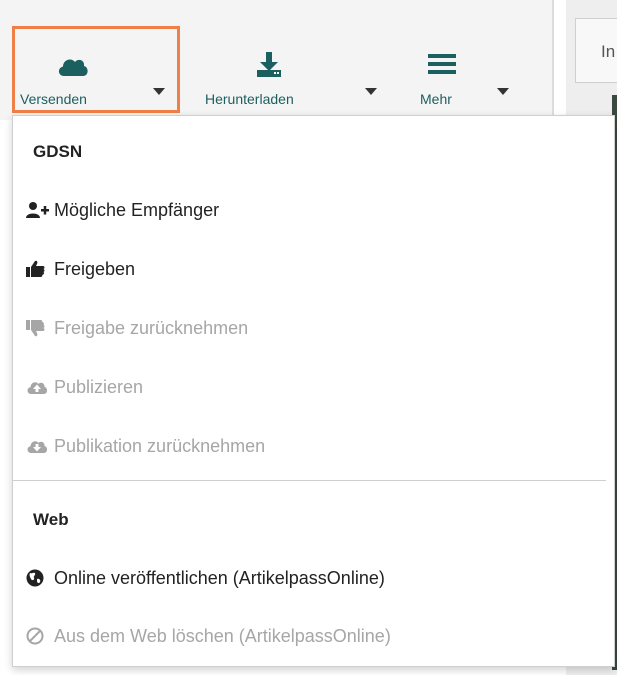  What do you see at coordinates (99, 386) in the screenshot?
I see `menu-item-label: Publizieren` at bounding box center [99, 386].